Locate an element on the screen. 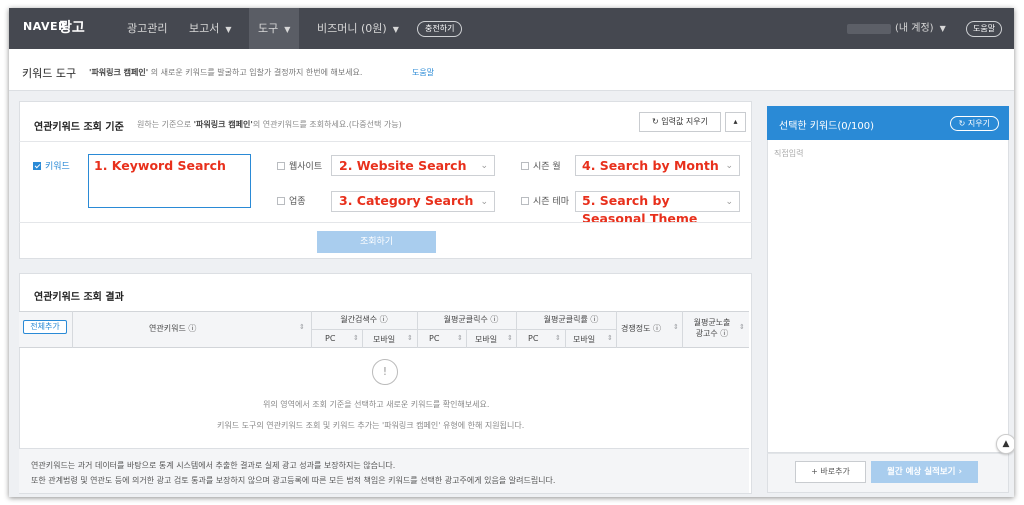  nav-ad-management: 광고관리 is located at coordinates (147, 28).